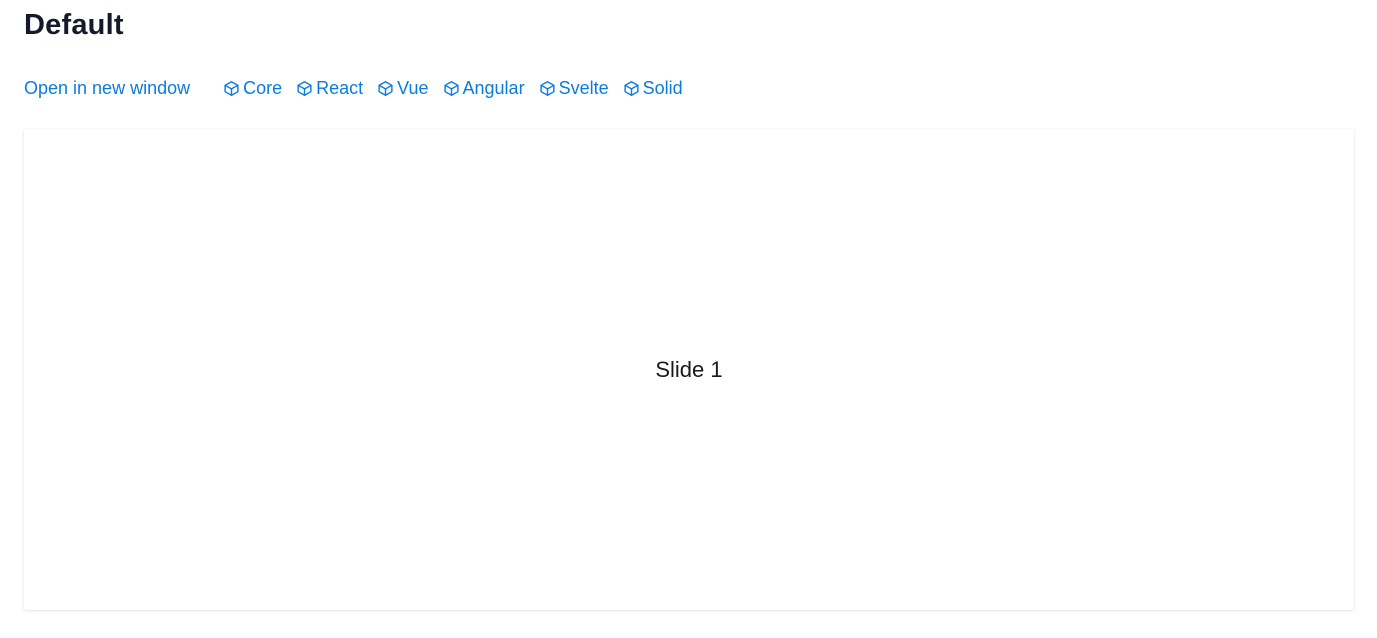 Image resolution: width=1377 pixels, height=638 pixels. I want to click on framework-link-label: Core, so click(263, 88).